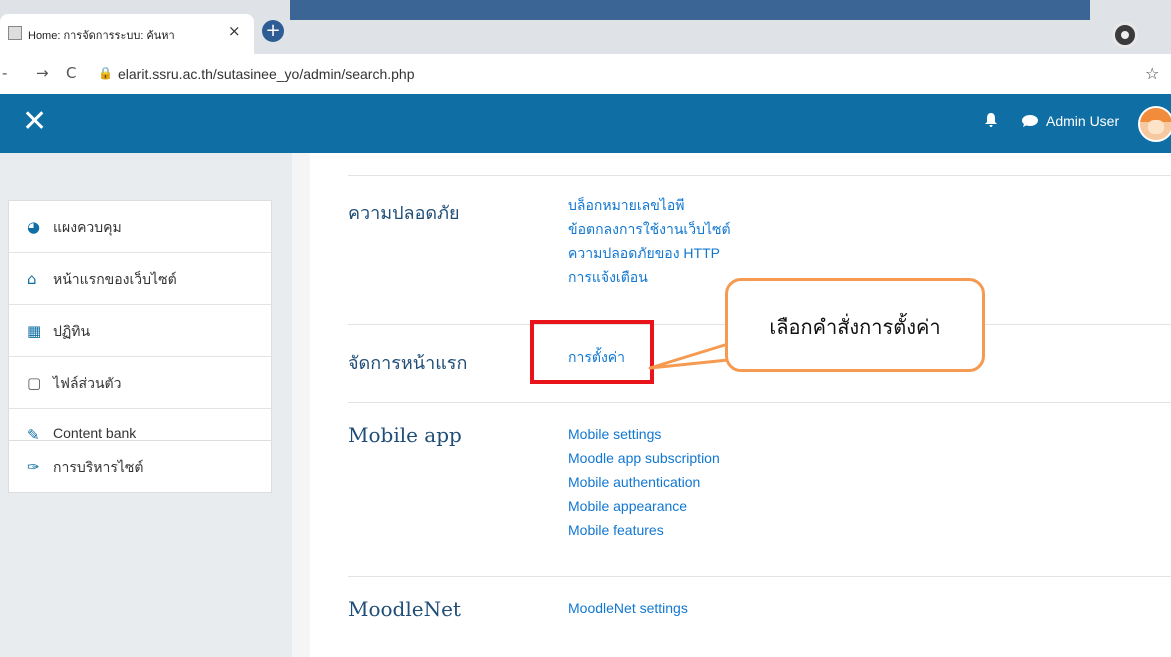 The width and height of the screenshot is (1171, 657). I want to click on link-mobile-features: Mobile features, so click(644, 530).